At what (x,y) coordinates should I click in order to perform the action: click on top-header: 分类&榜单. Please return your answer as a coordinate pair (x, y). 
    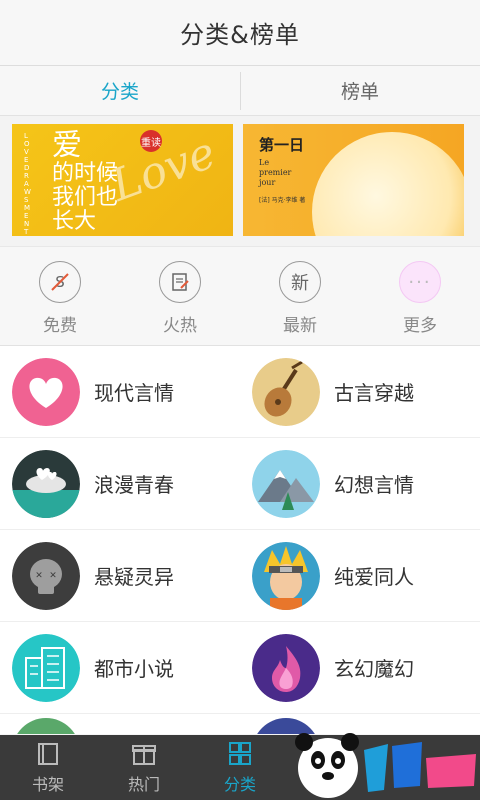
    Looking at the image, I should click on (240, 33).